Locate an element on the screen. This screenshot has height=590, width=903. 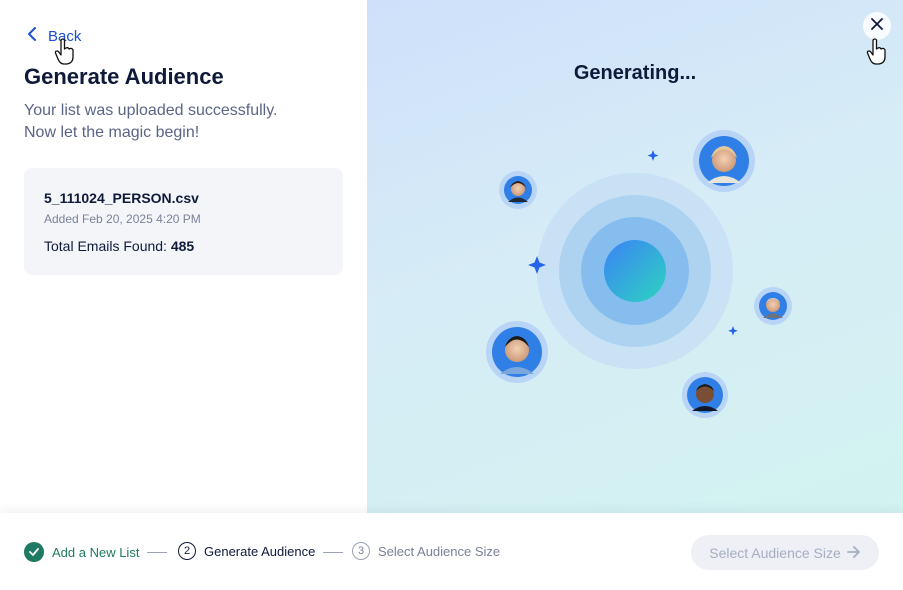
check-icon is located at coordinates (34, 552).